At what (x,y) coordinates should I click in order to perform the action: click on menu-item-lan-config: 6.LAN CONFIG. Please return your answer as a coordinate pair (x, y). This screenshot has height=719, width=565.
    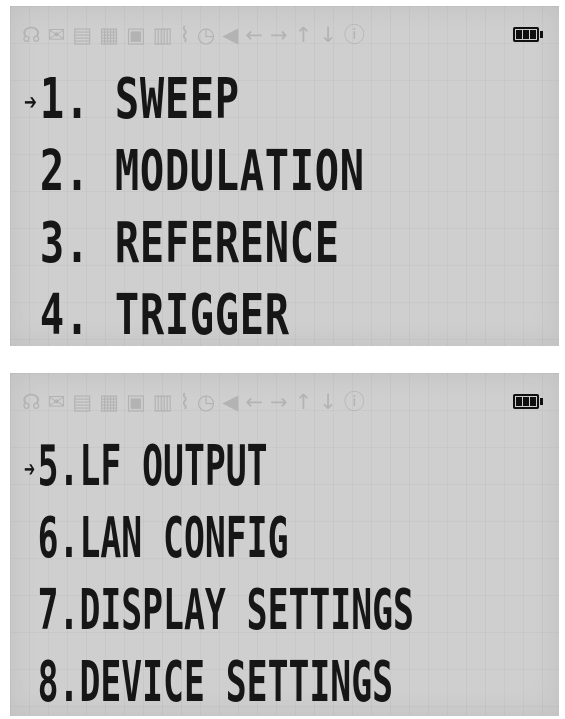
    Looking at the image, I should click on (219, 539).